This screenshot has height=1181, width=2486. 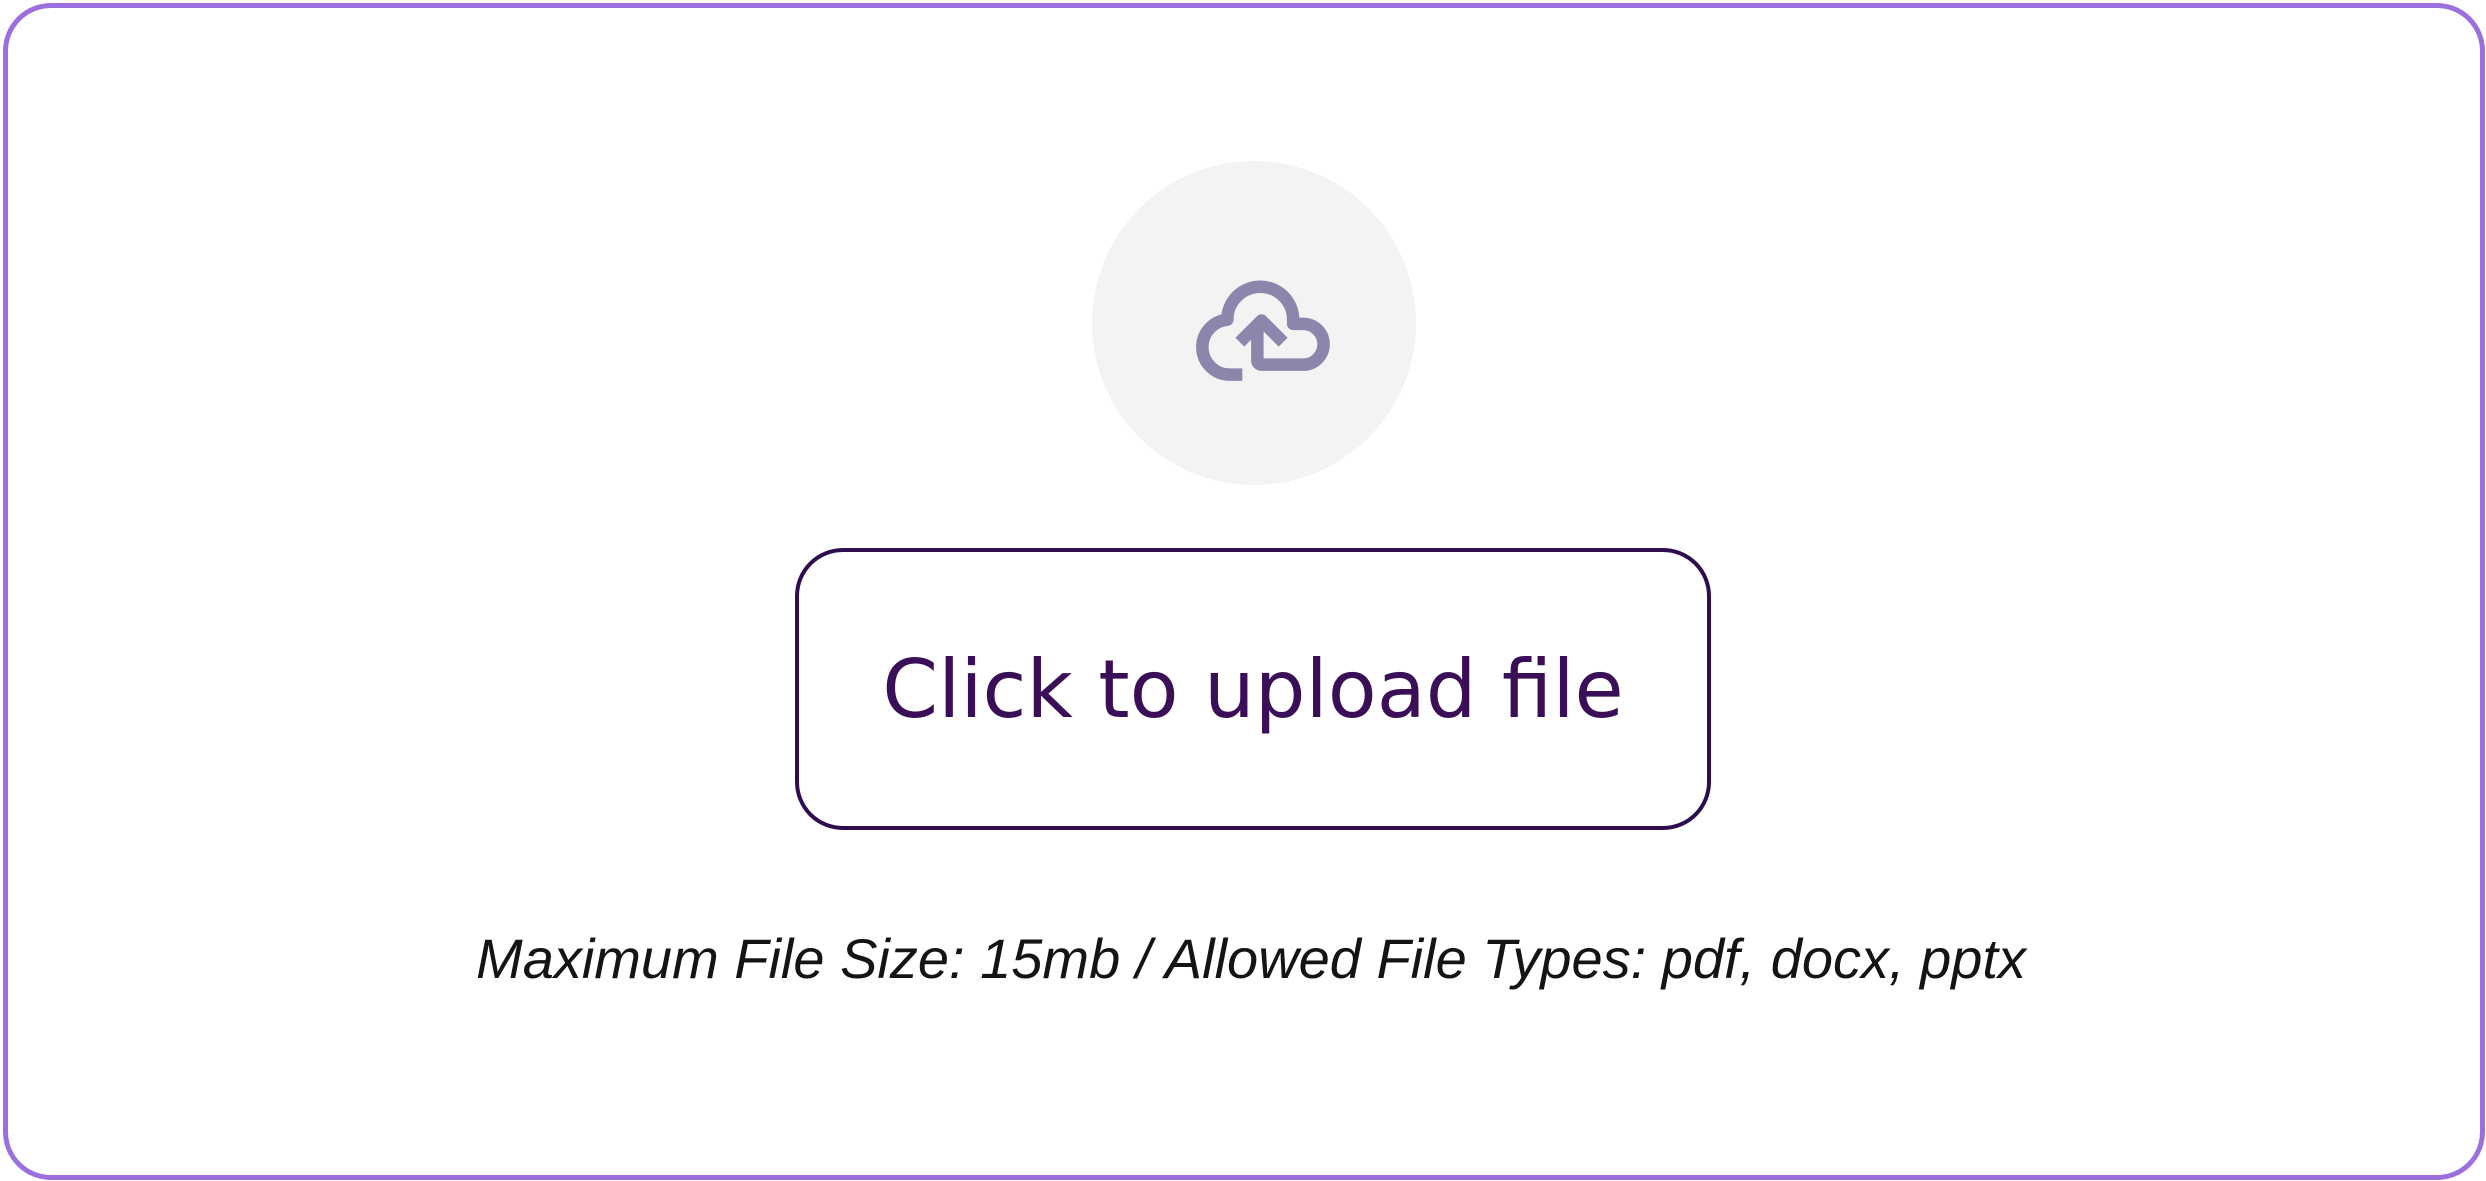 I want to click on cloud-upload-icon, so click(x=1263, y=330).